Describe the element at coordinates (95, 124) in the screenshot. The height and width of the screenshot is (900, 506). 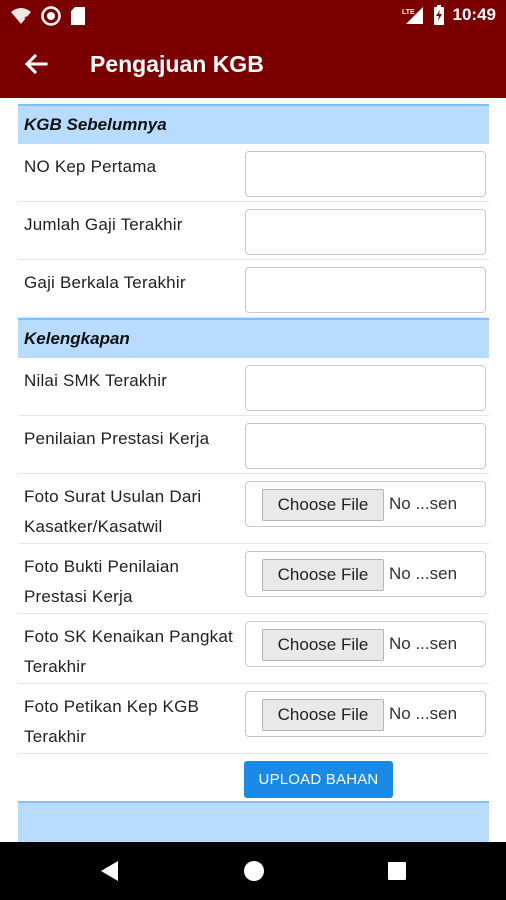
I see `section-title: KGB Sebelumnya` at that location.